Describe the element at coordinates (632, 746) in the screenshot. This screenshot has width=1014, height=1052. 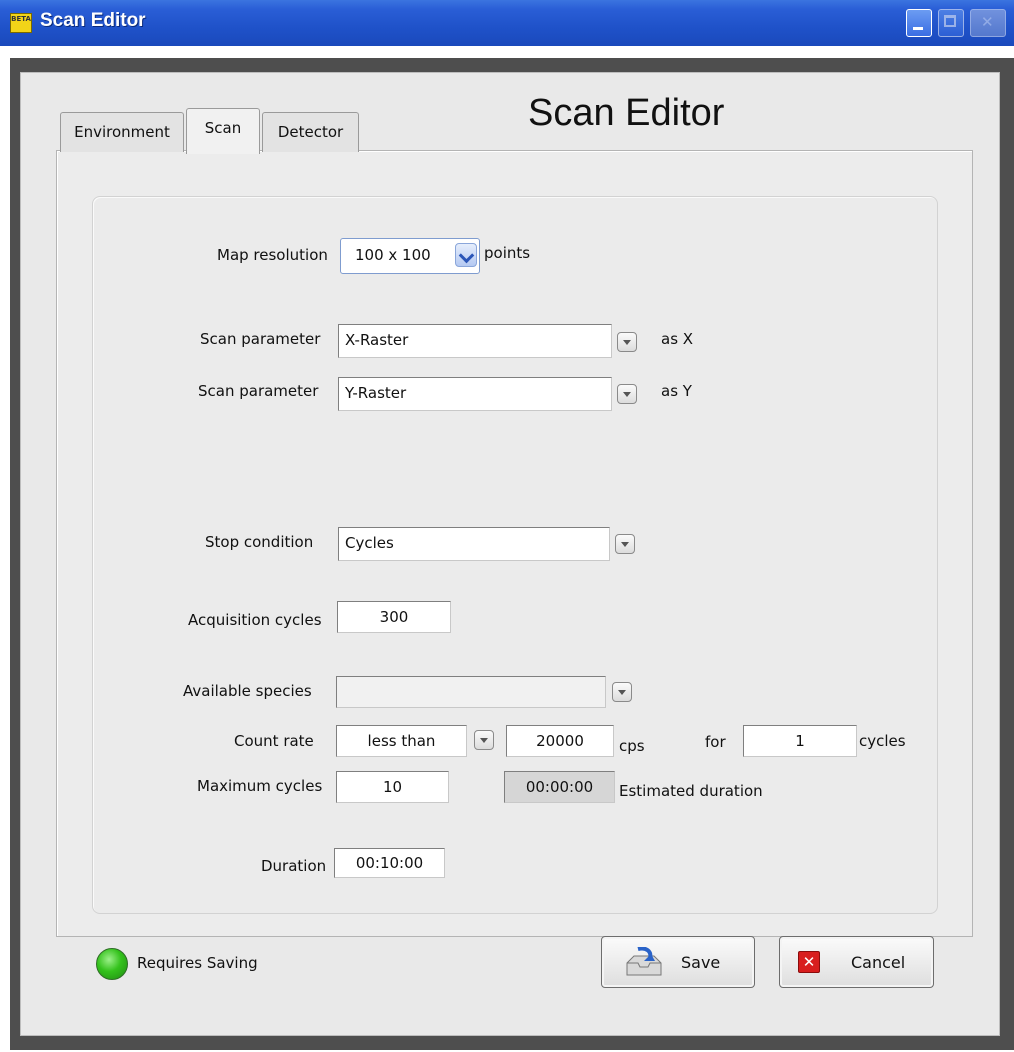
I see `count-rate-unit: cps` at that location.